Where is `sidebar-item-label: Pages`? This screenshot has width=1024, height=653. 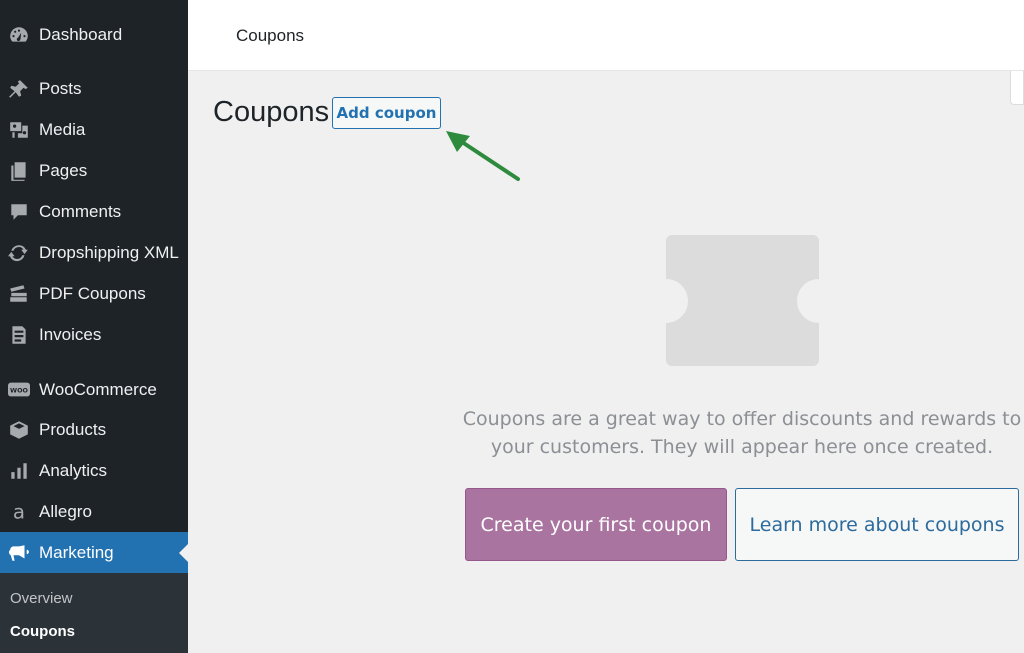 sidebar-item-label: Pages is located at coordinates (63, 170).